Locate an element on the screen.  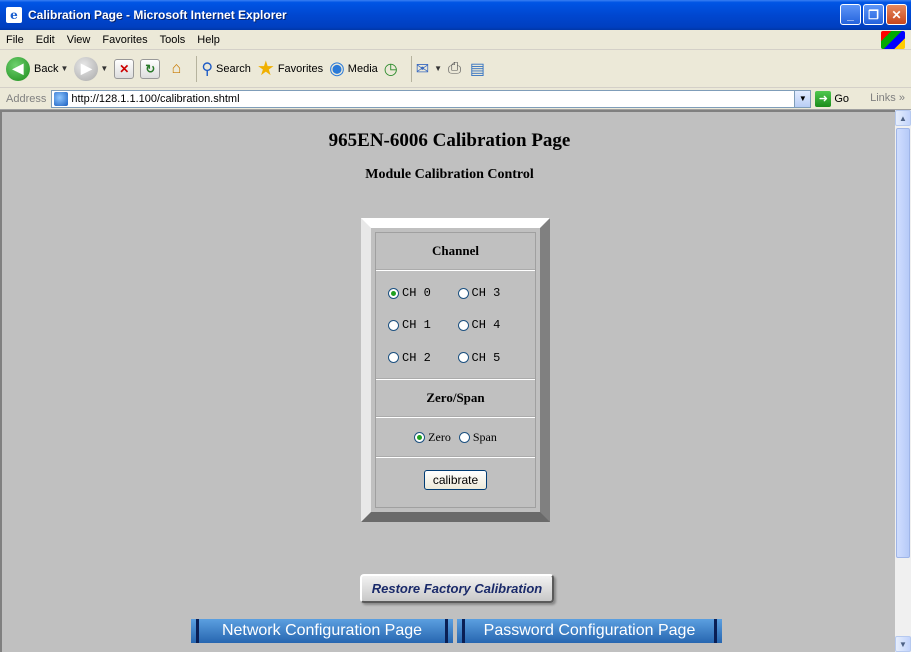
history-button: ◷ is located at coordinates (392, 69).